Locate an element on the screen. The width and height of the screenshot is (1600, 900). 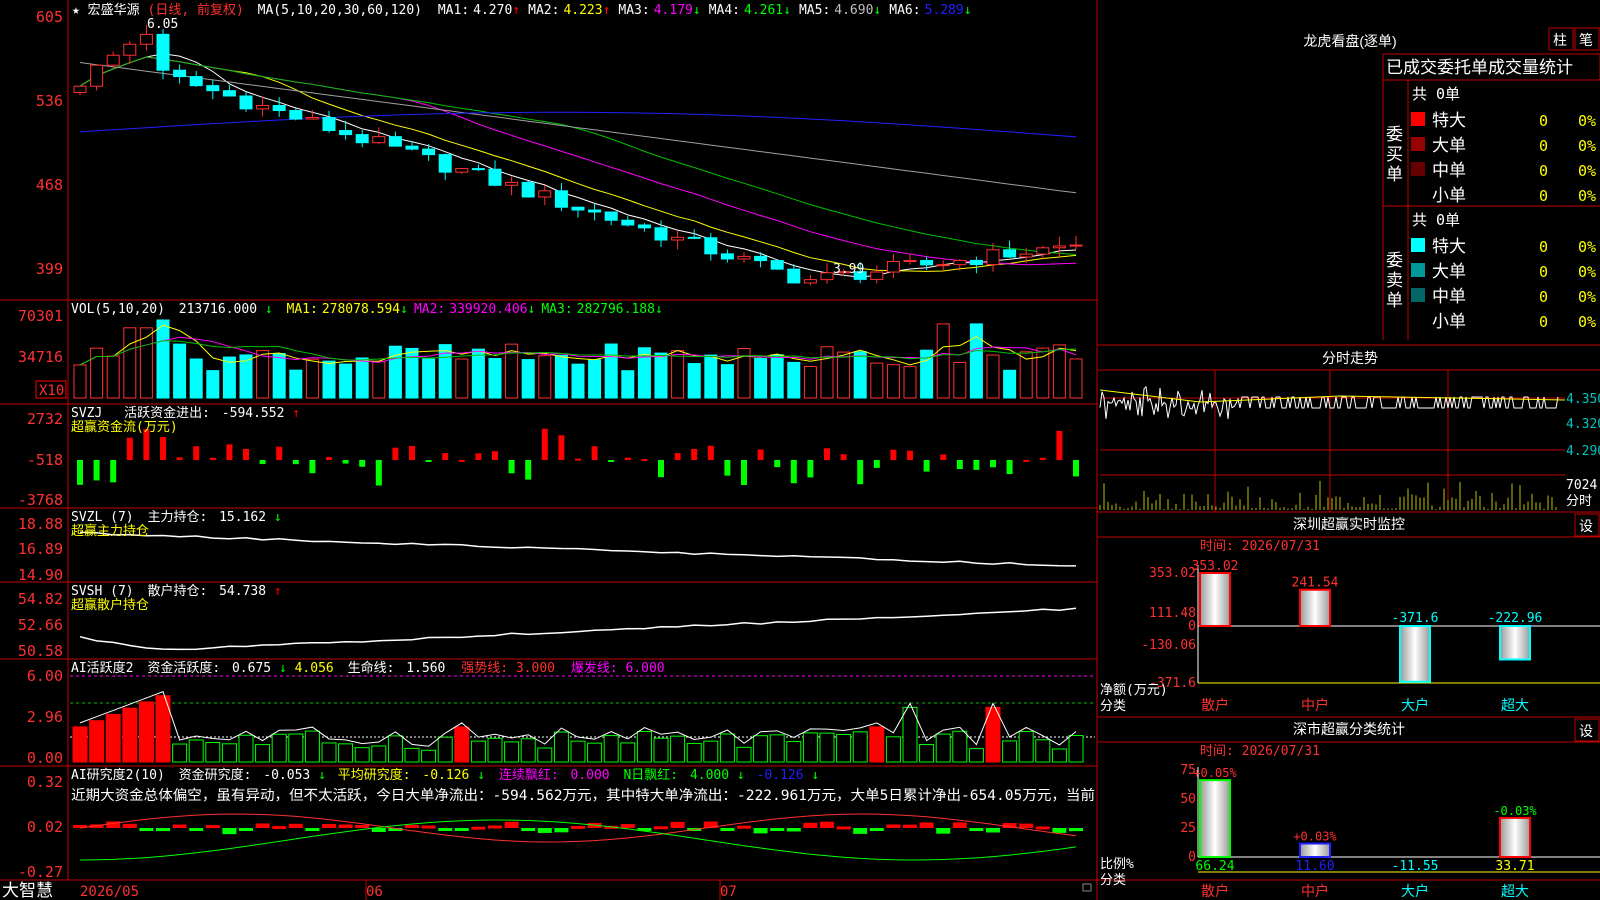
price-tick-2: 536 is located at coordinates (49, 101).